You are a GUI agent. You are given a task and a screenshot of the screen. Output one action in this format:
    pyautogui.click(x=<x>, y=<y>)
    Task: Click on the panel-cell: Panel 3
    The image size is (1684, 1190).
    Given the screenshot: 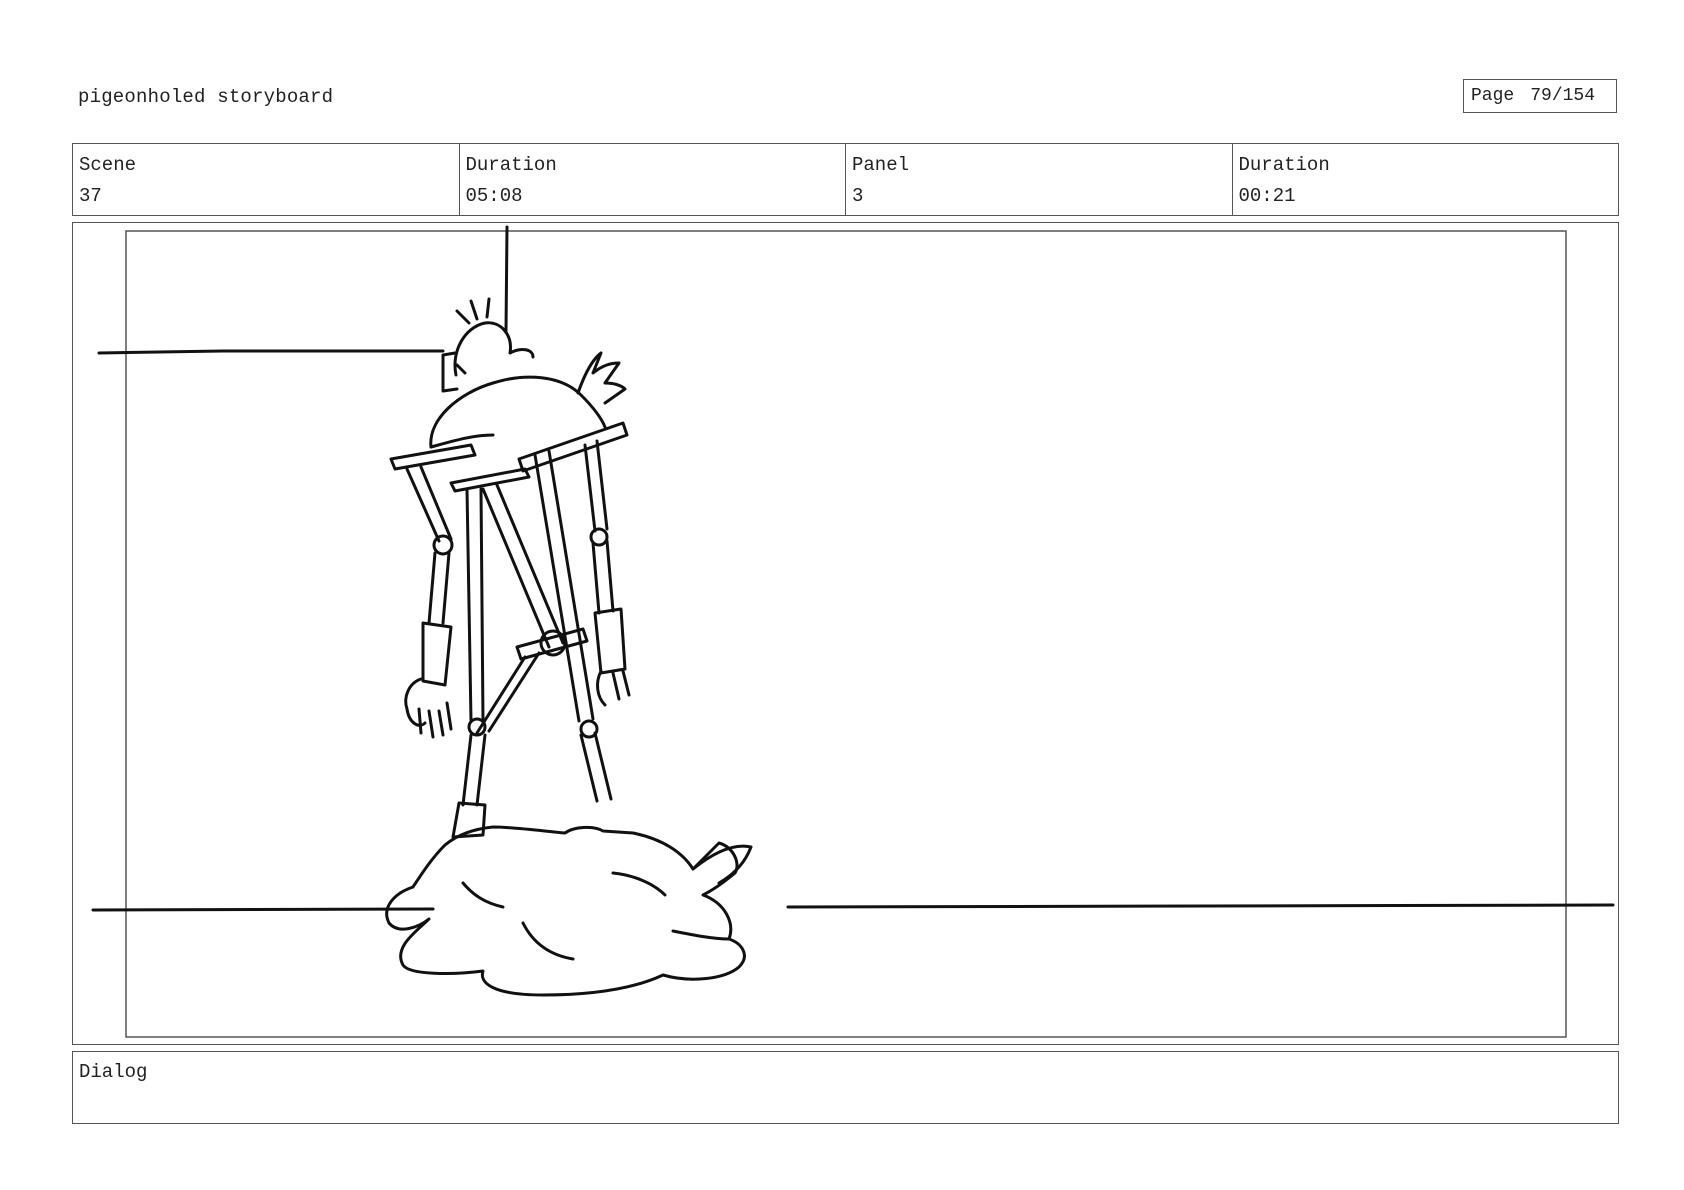 What is the action you would take?
    pyautogui.click(x=1039, y=179)
    